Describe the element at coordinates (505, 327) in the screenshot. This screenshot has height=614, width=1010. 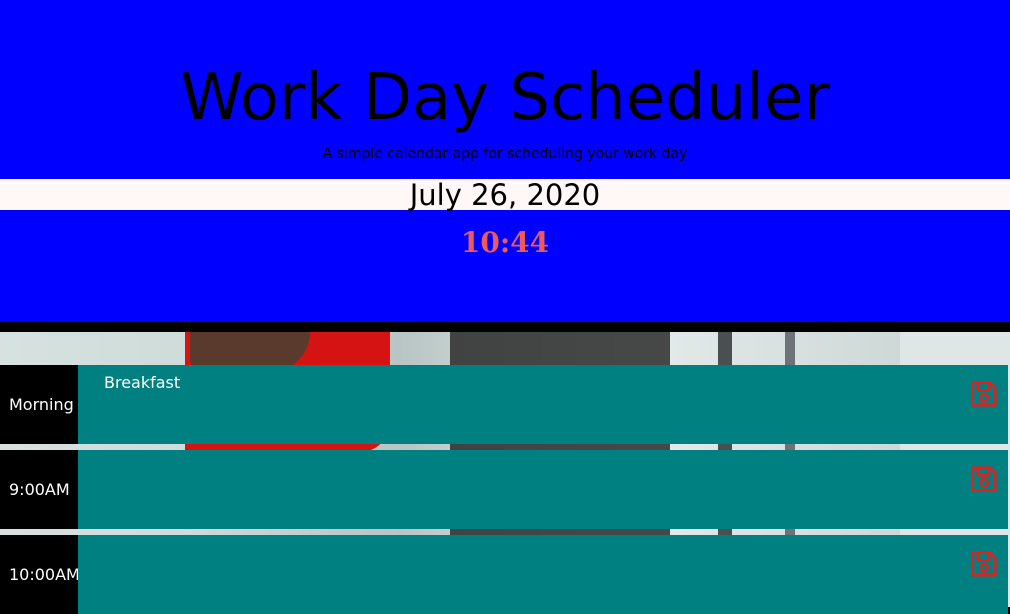
I see `divider` at that location.